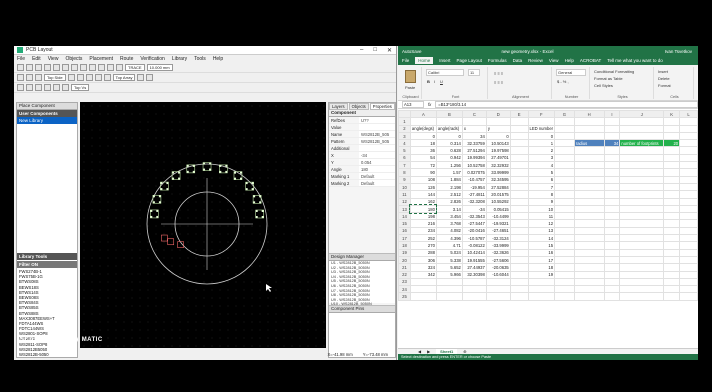  What do you see at coordinates (449, 231) in the screenshot?
I see `cell: 4.082` at bounding box center [449, 231].